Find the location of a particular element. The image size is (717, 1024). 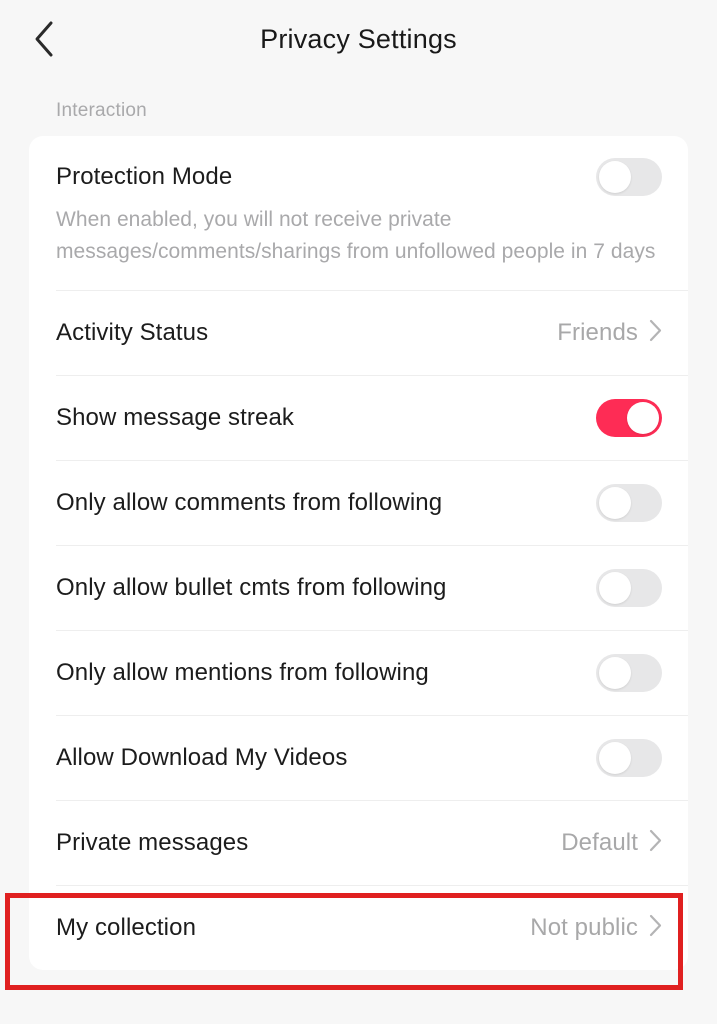

row-value: Not public is located at coordinates (584, 927).